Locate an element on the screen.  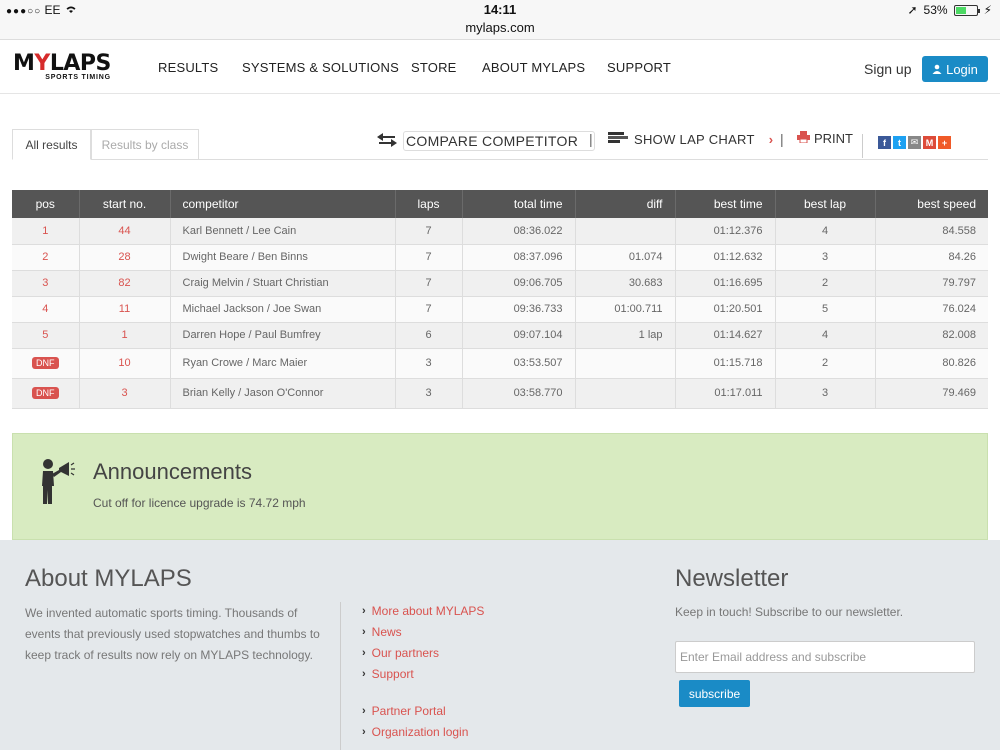
more-share-icon: + is located at coordinates (944, 142).